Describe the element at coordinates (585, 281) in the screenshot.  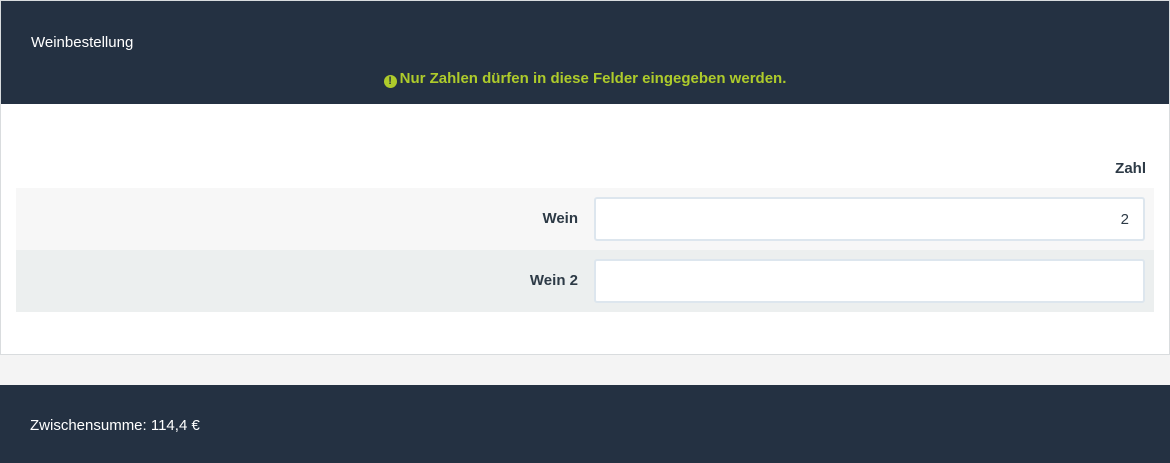
I see `table-row: Wein 2` at that location.